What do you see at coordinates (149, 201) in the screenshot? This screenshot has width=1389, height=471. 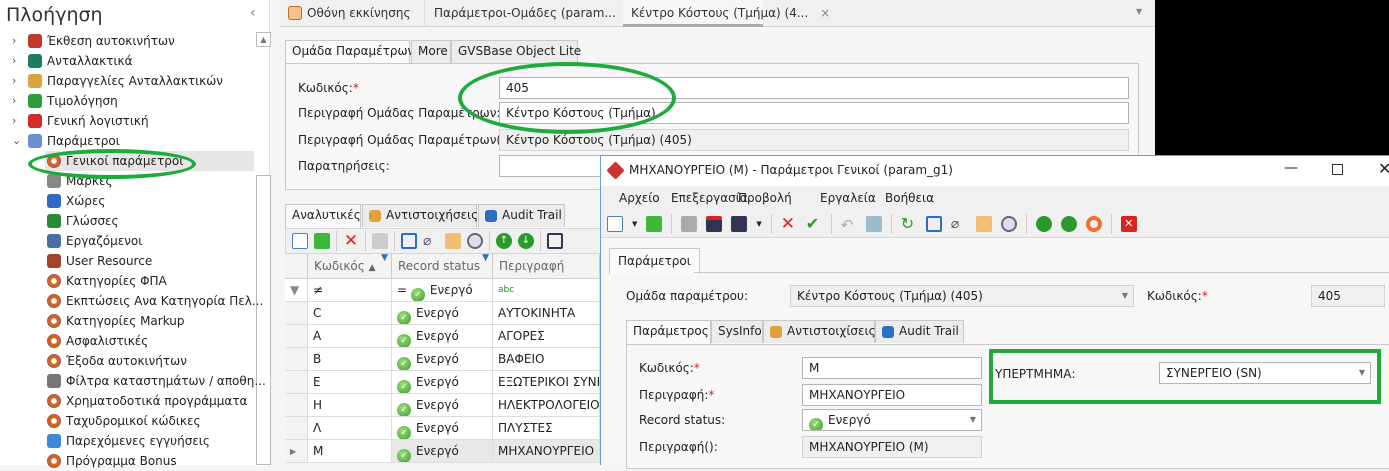 I see `nav-item: Χώρες` at bounding box center [149, 201].